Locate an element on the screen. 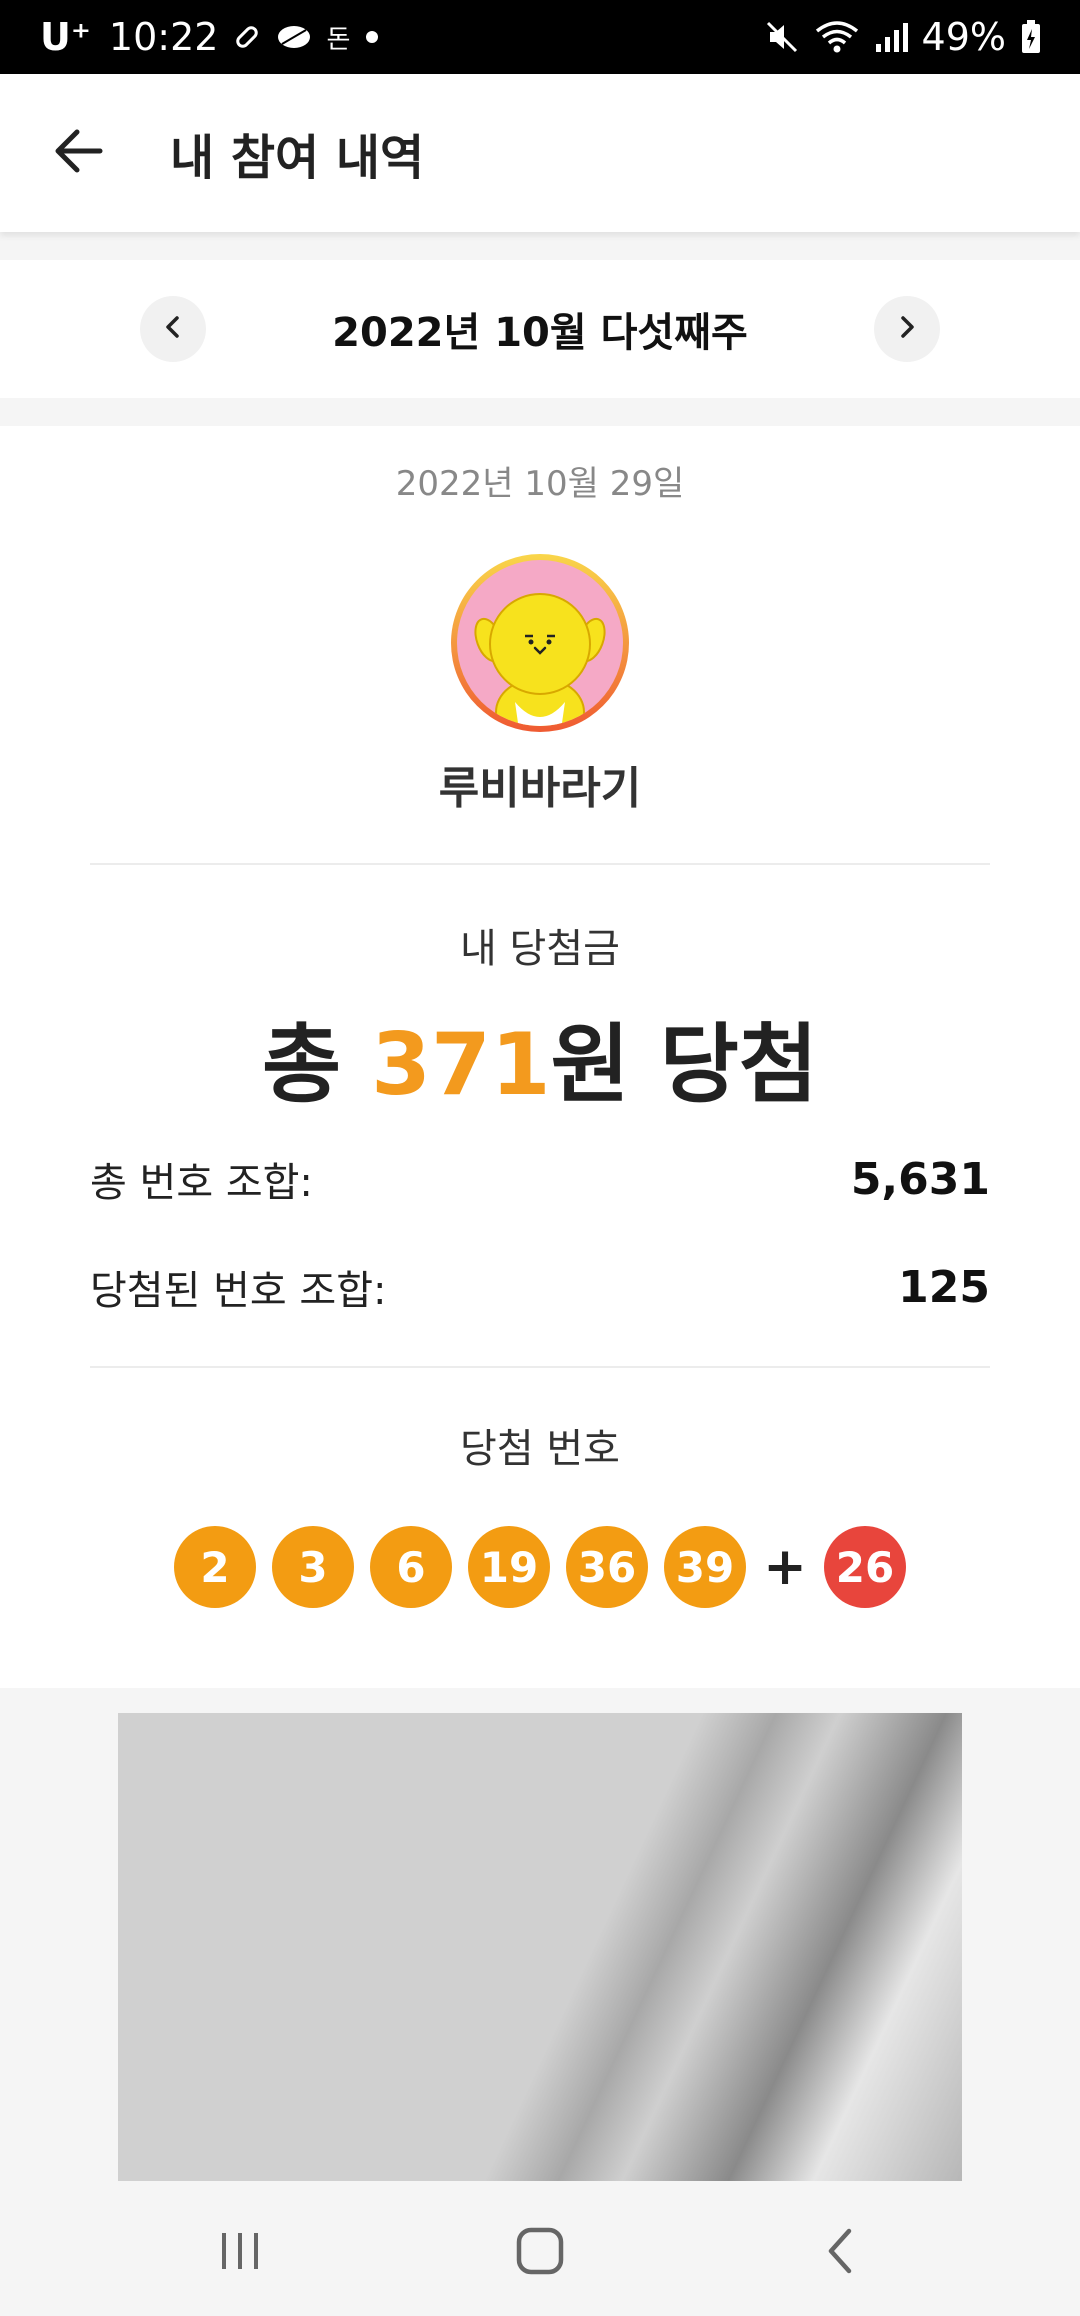 Image resolution: width=1080 pixels, height=2316 pixels. chevron-right-icon is located at coordinates (907, 329).